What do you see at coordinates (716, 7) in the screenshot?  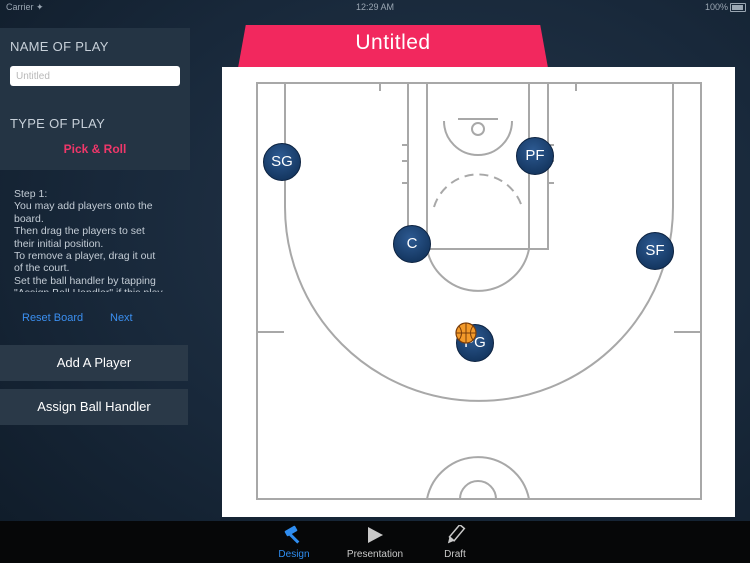 I see `battery-percent: 100%` at bounding box center [716, 7].